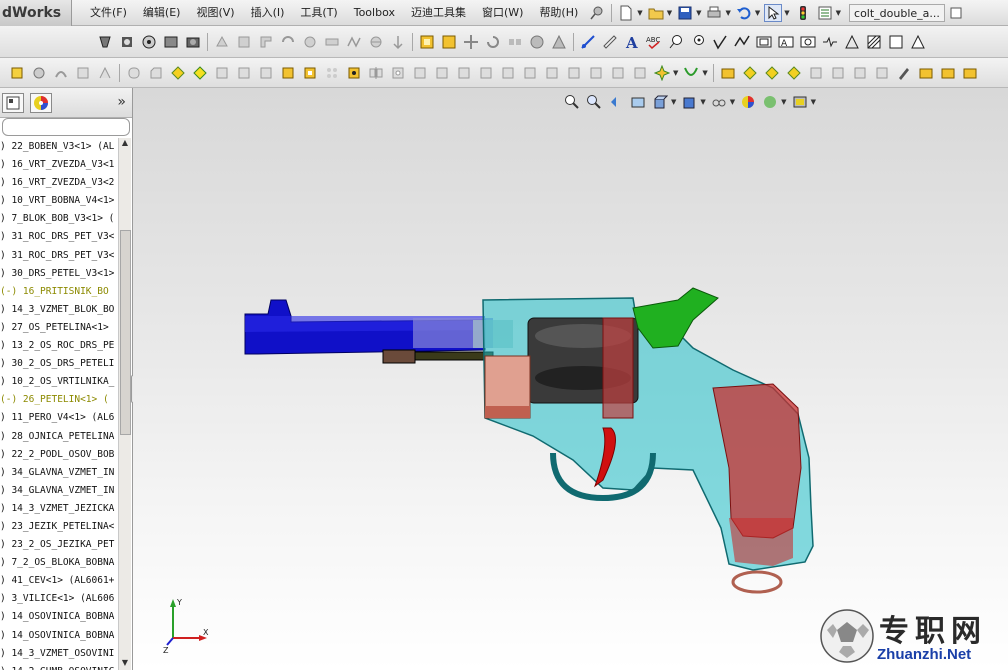 The width and height of the screenshot is (1008, 670). What do you see at coordinates (508, 73) in the screenshot?
I see `delete-body-icon` at bounding box center [508, 73].